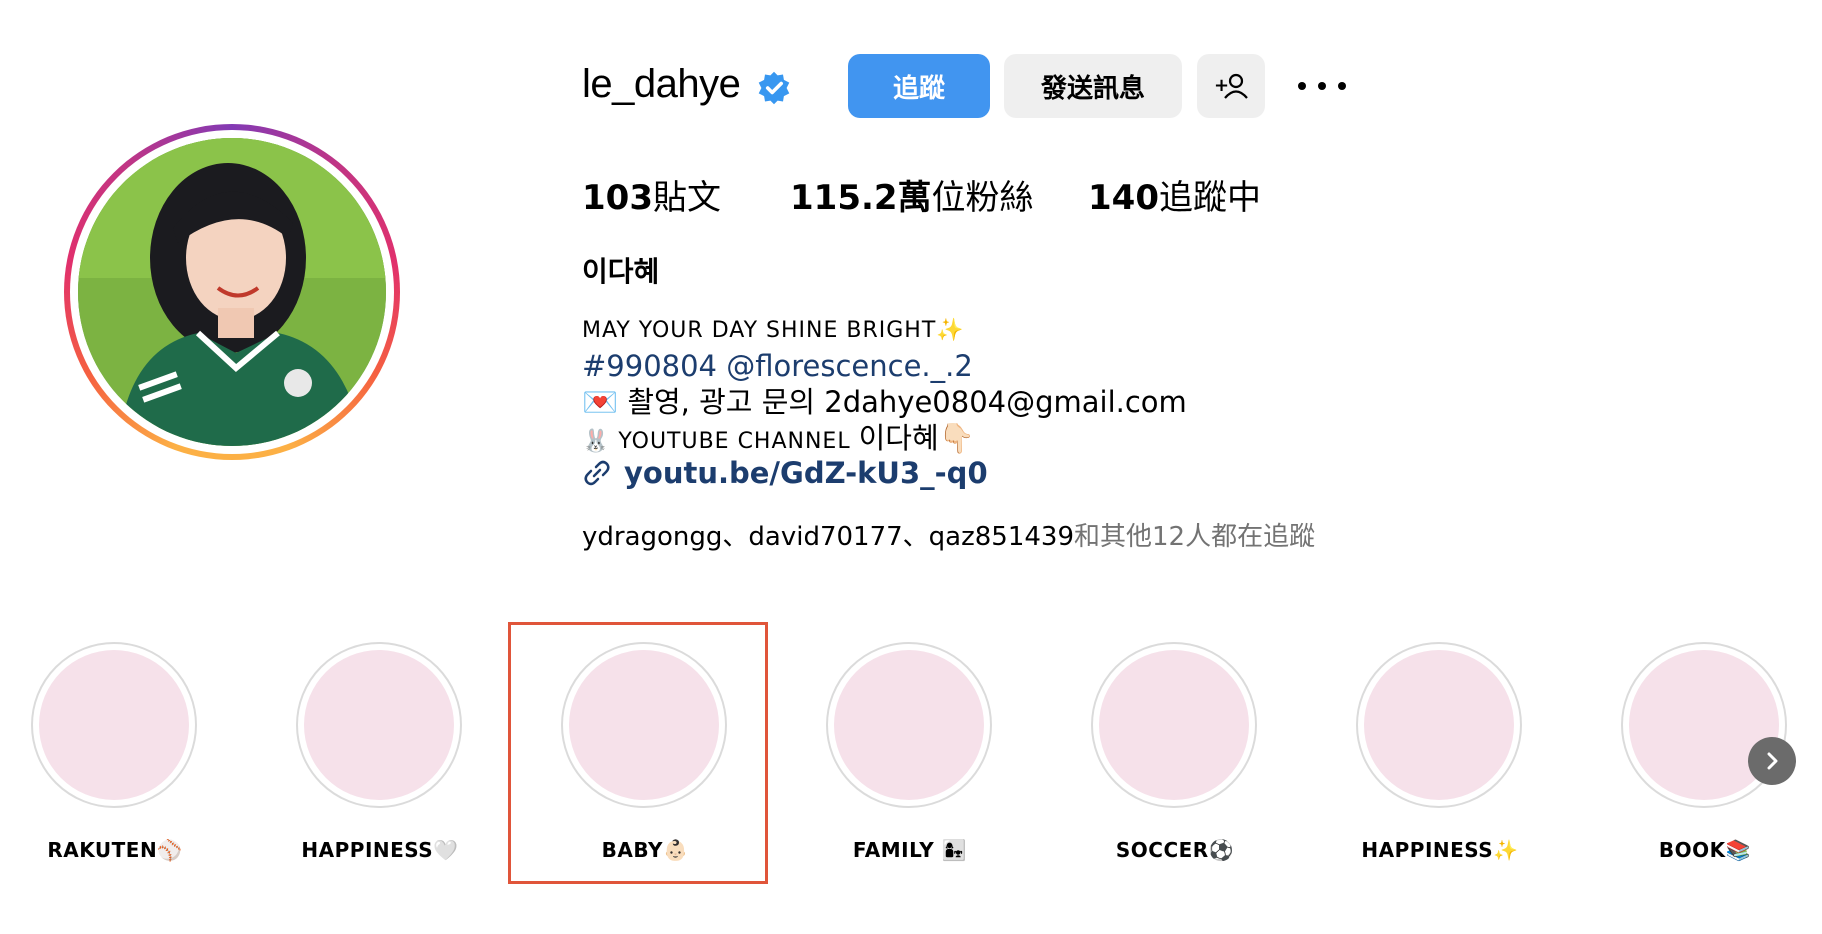 The height and width of the screenshot is (934, 1822). I want to click on highlight-label: FAMILY 👩‍👧, so click(910, 850).